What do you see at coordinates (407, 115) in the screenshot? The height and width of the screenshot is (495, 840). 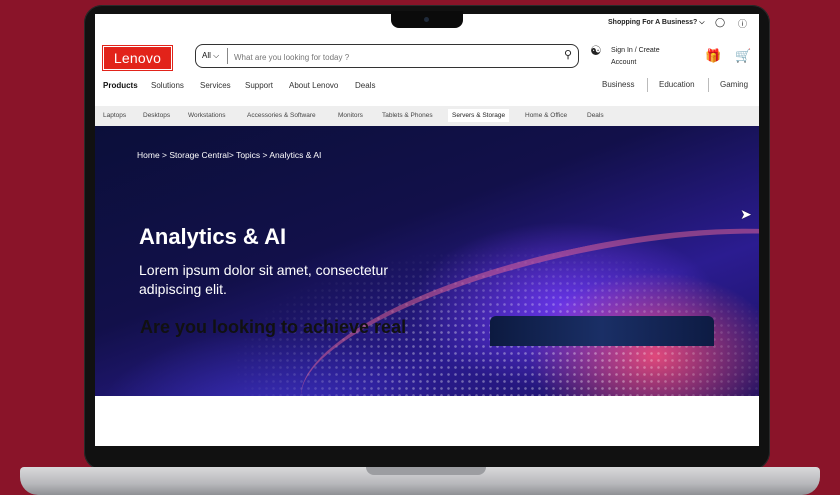 I see `subnav-tablets-phones: Tablets & Phones` at bounding box center [407, 115].